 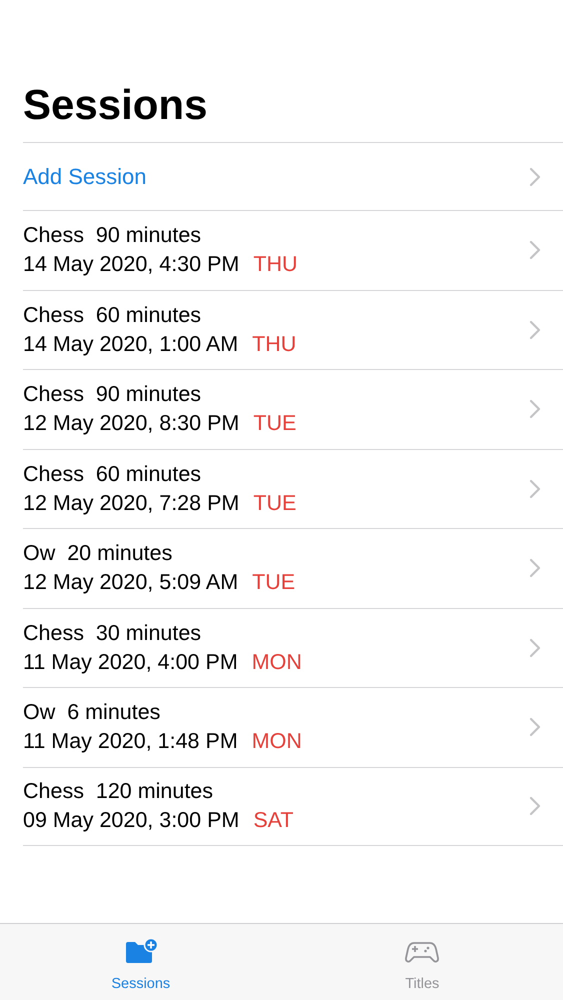 I want to click on session-summary: Ow 6 minutes, so click(x=91, y=712).